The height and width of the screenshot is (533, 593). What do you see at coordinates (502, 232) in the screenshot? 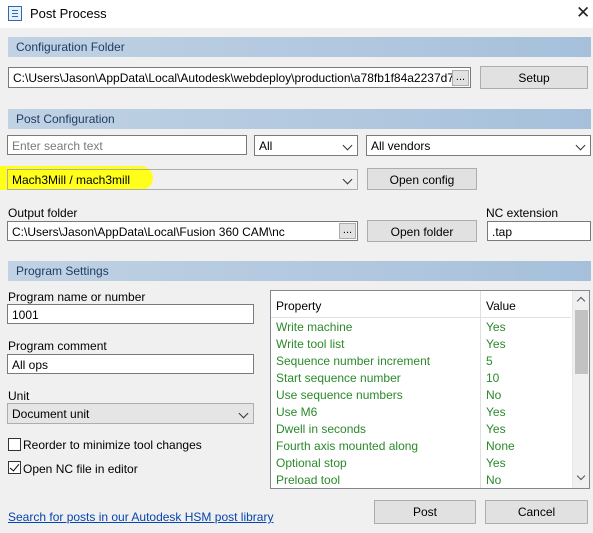
I see `nc-extension-value: .tap` at bounding box center [502, 232].